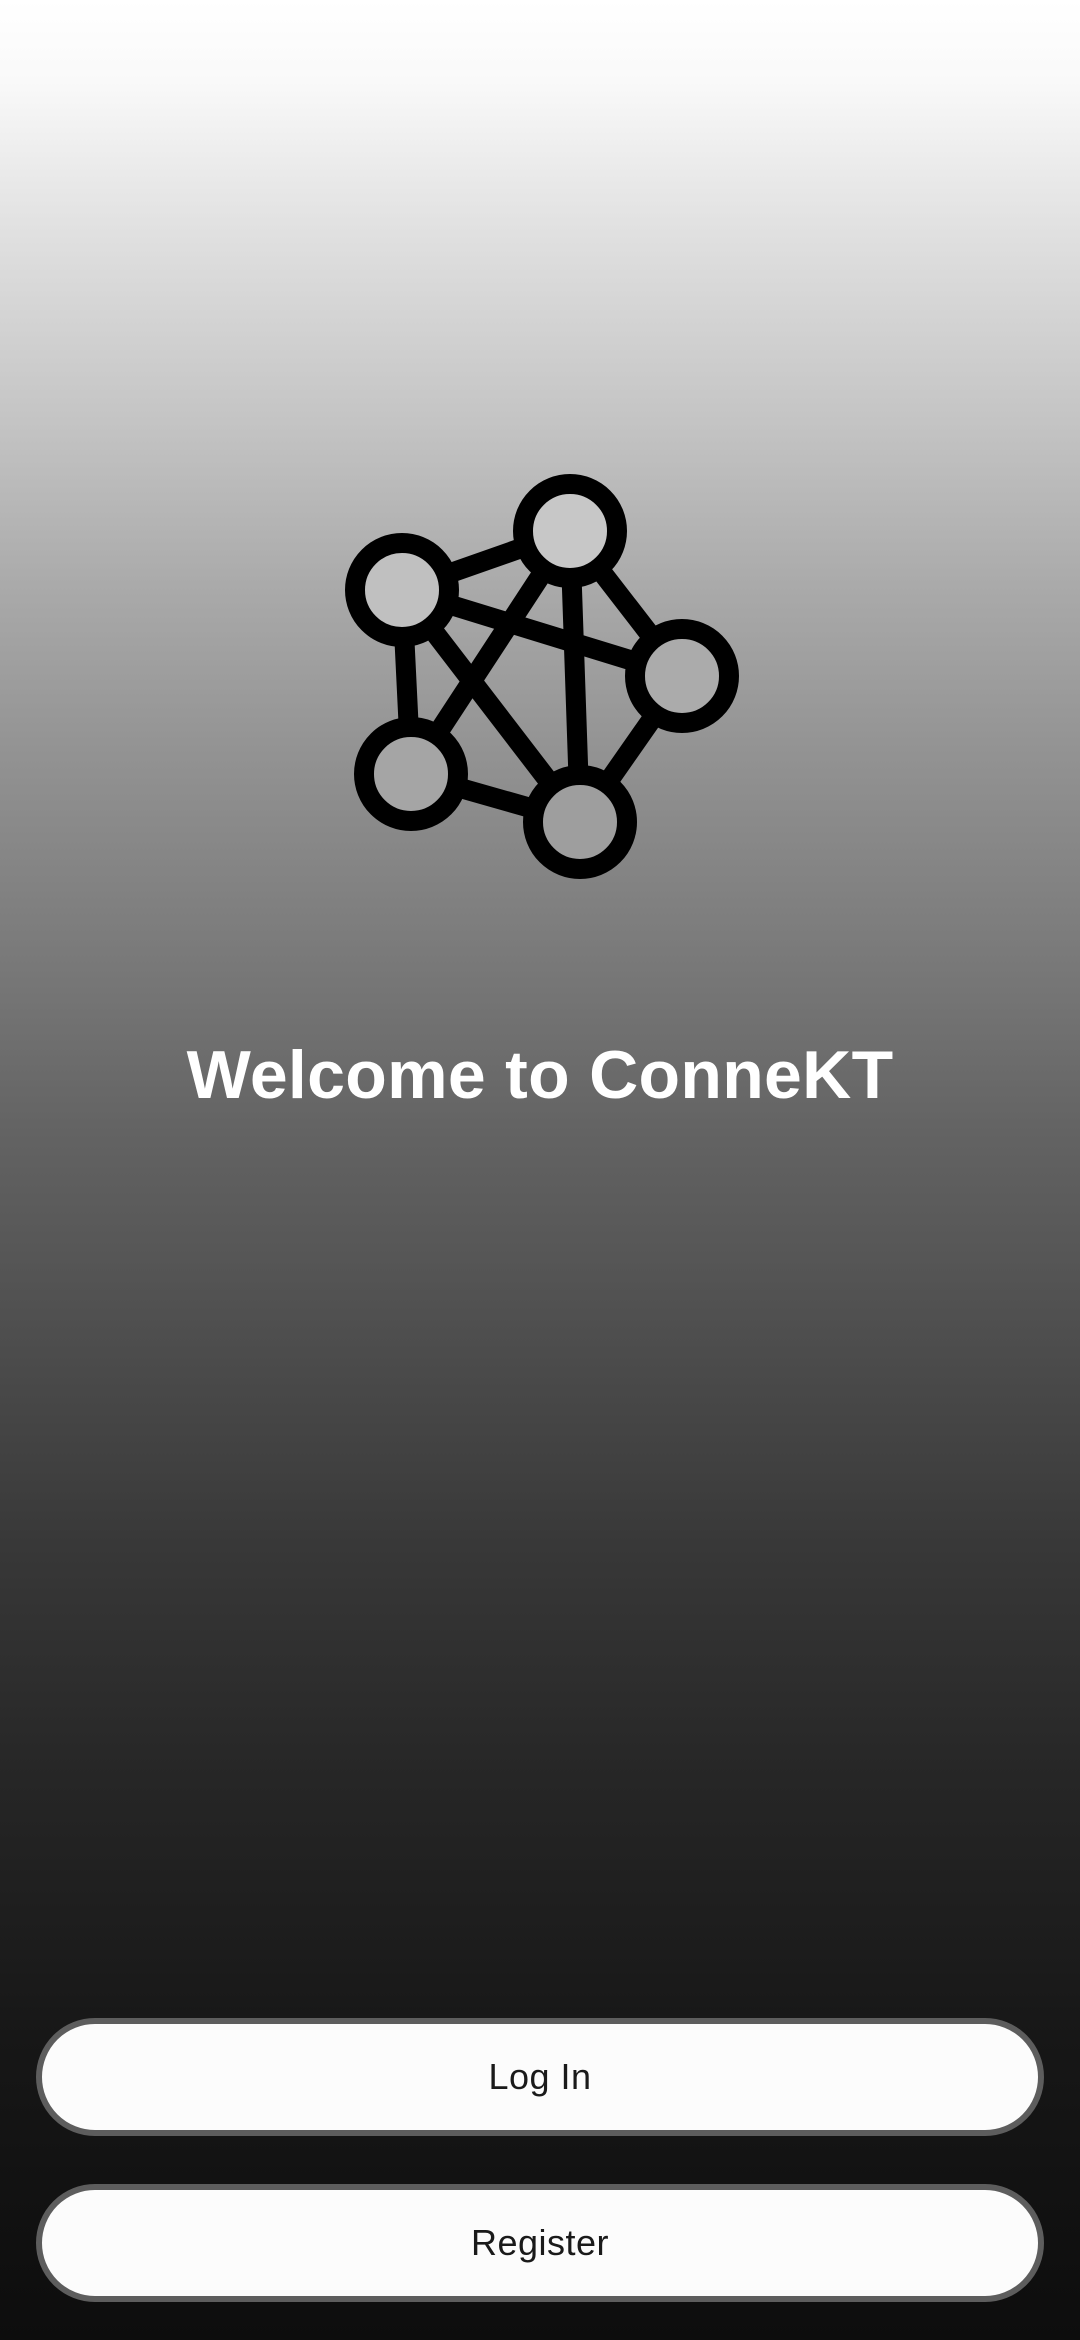 This screenshot has height=2340, width=1080. I want to click on welcome-title: Welcome to ConneKT, so click(540, 1075).